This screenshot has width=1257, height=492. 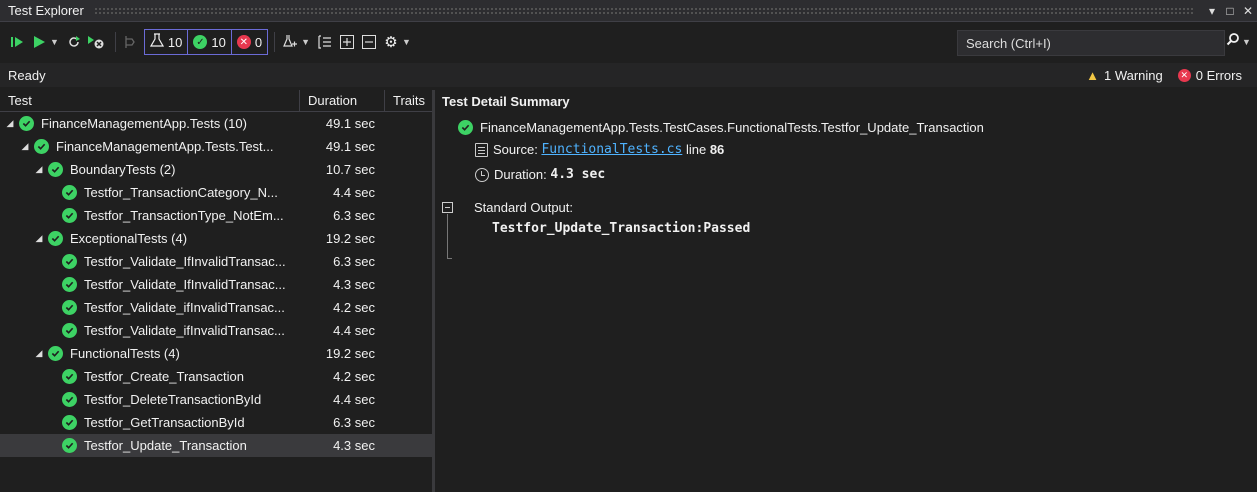 I want to click on stdout-label: Standard Output:, so click(x=524, y=207).